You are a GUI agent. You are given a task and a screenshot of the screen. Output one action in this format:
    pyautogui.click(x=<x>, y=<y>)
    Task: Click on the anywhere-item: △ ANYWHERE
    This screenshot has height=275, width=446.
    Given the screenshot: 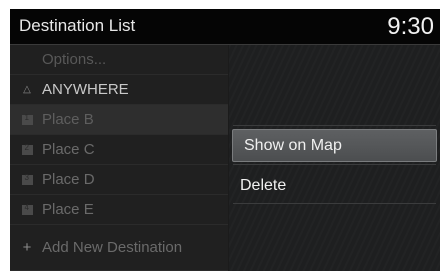 What is the action you would take?
    pyautogui.click(x=119, y=90)
    